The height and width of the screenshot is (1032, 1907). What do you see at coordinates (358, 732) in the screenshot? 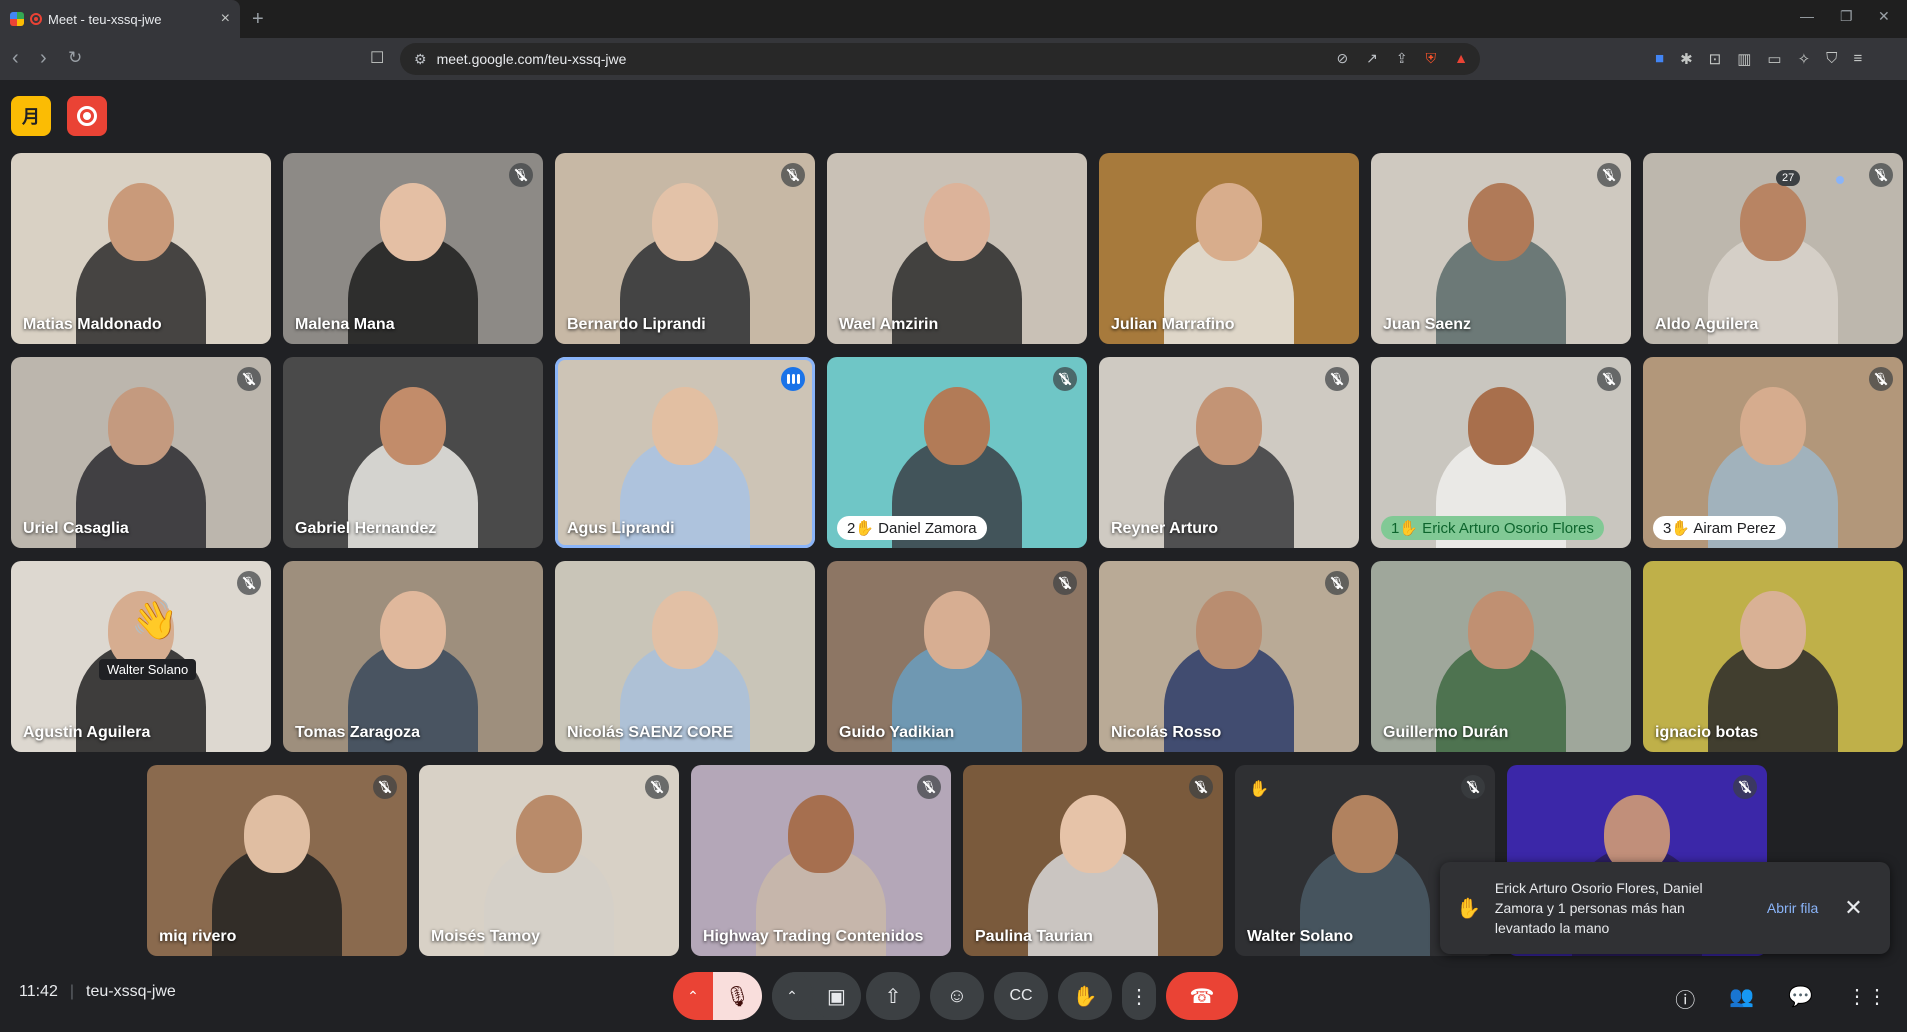
I see `participant-name: Tomas Zaragoza` at bounding box center [358, 732].